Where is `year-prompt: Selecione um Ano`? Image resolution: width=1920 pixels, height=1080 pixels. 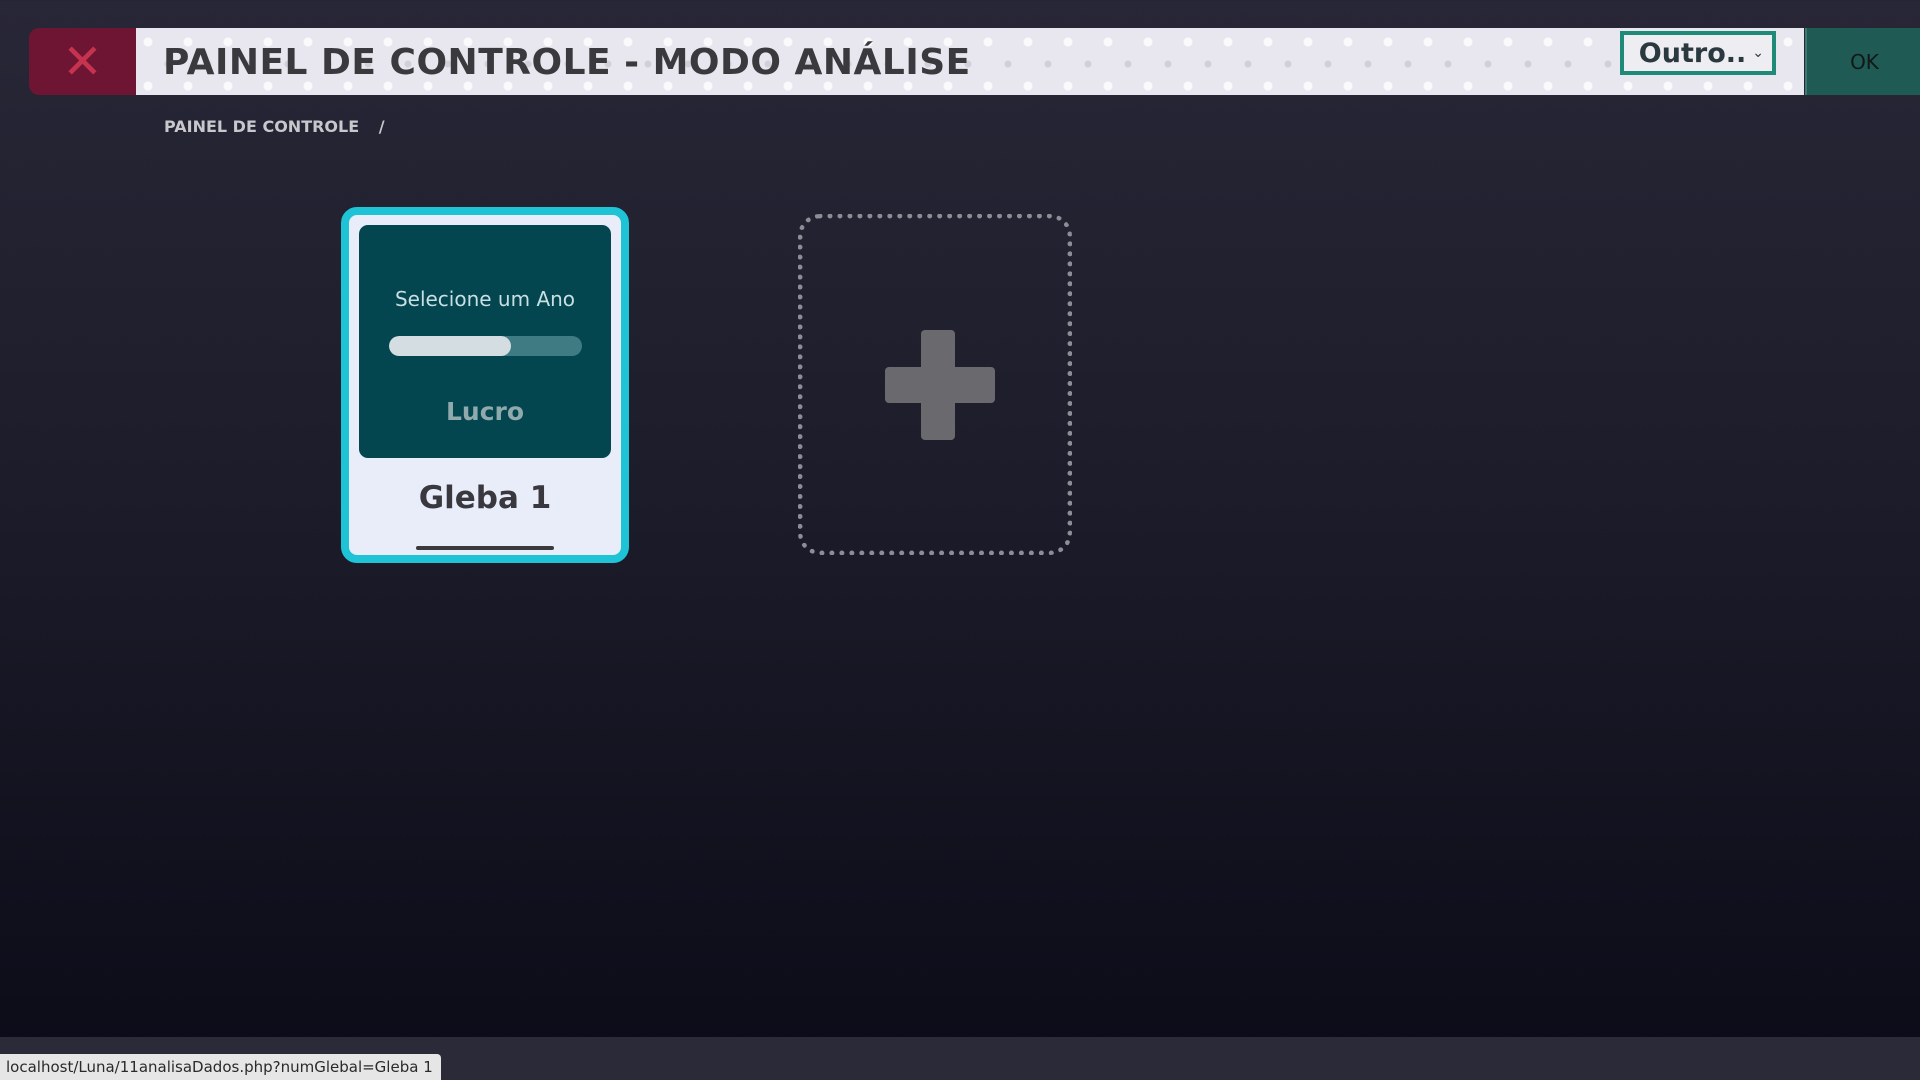 year-prompt: Selecione um Ano is located at coordinates (485, 299).